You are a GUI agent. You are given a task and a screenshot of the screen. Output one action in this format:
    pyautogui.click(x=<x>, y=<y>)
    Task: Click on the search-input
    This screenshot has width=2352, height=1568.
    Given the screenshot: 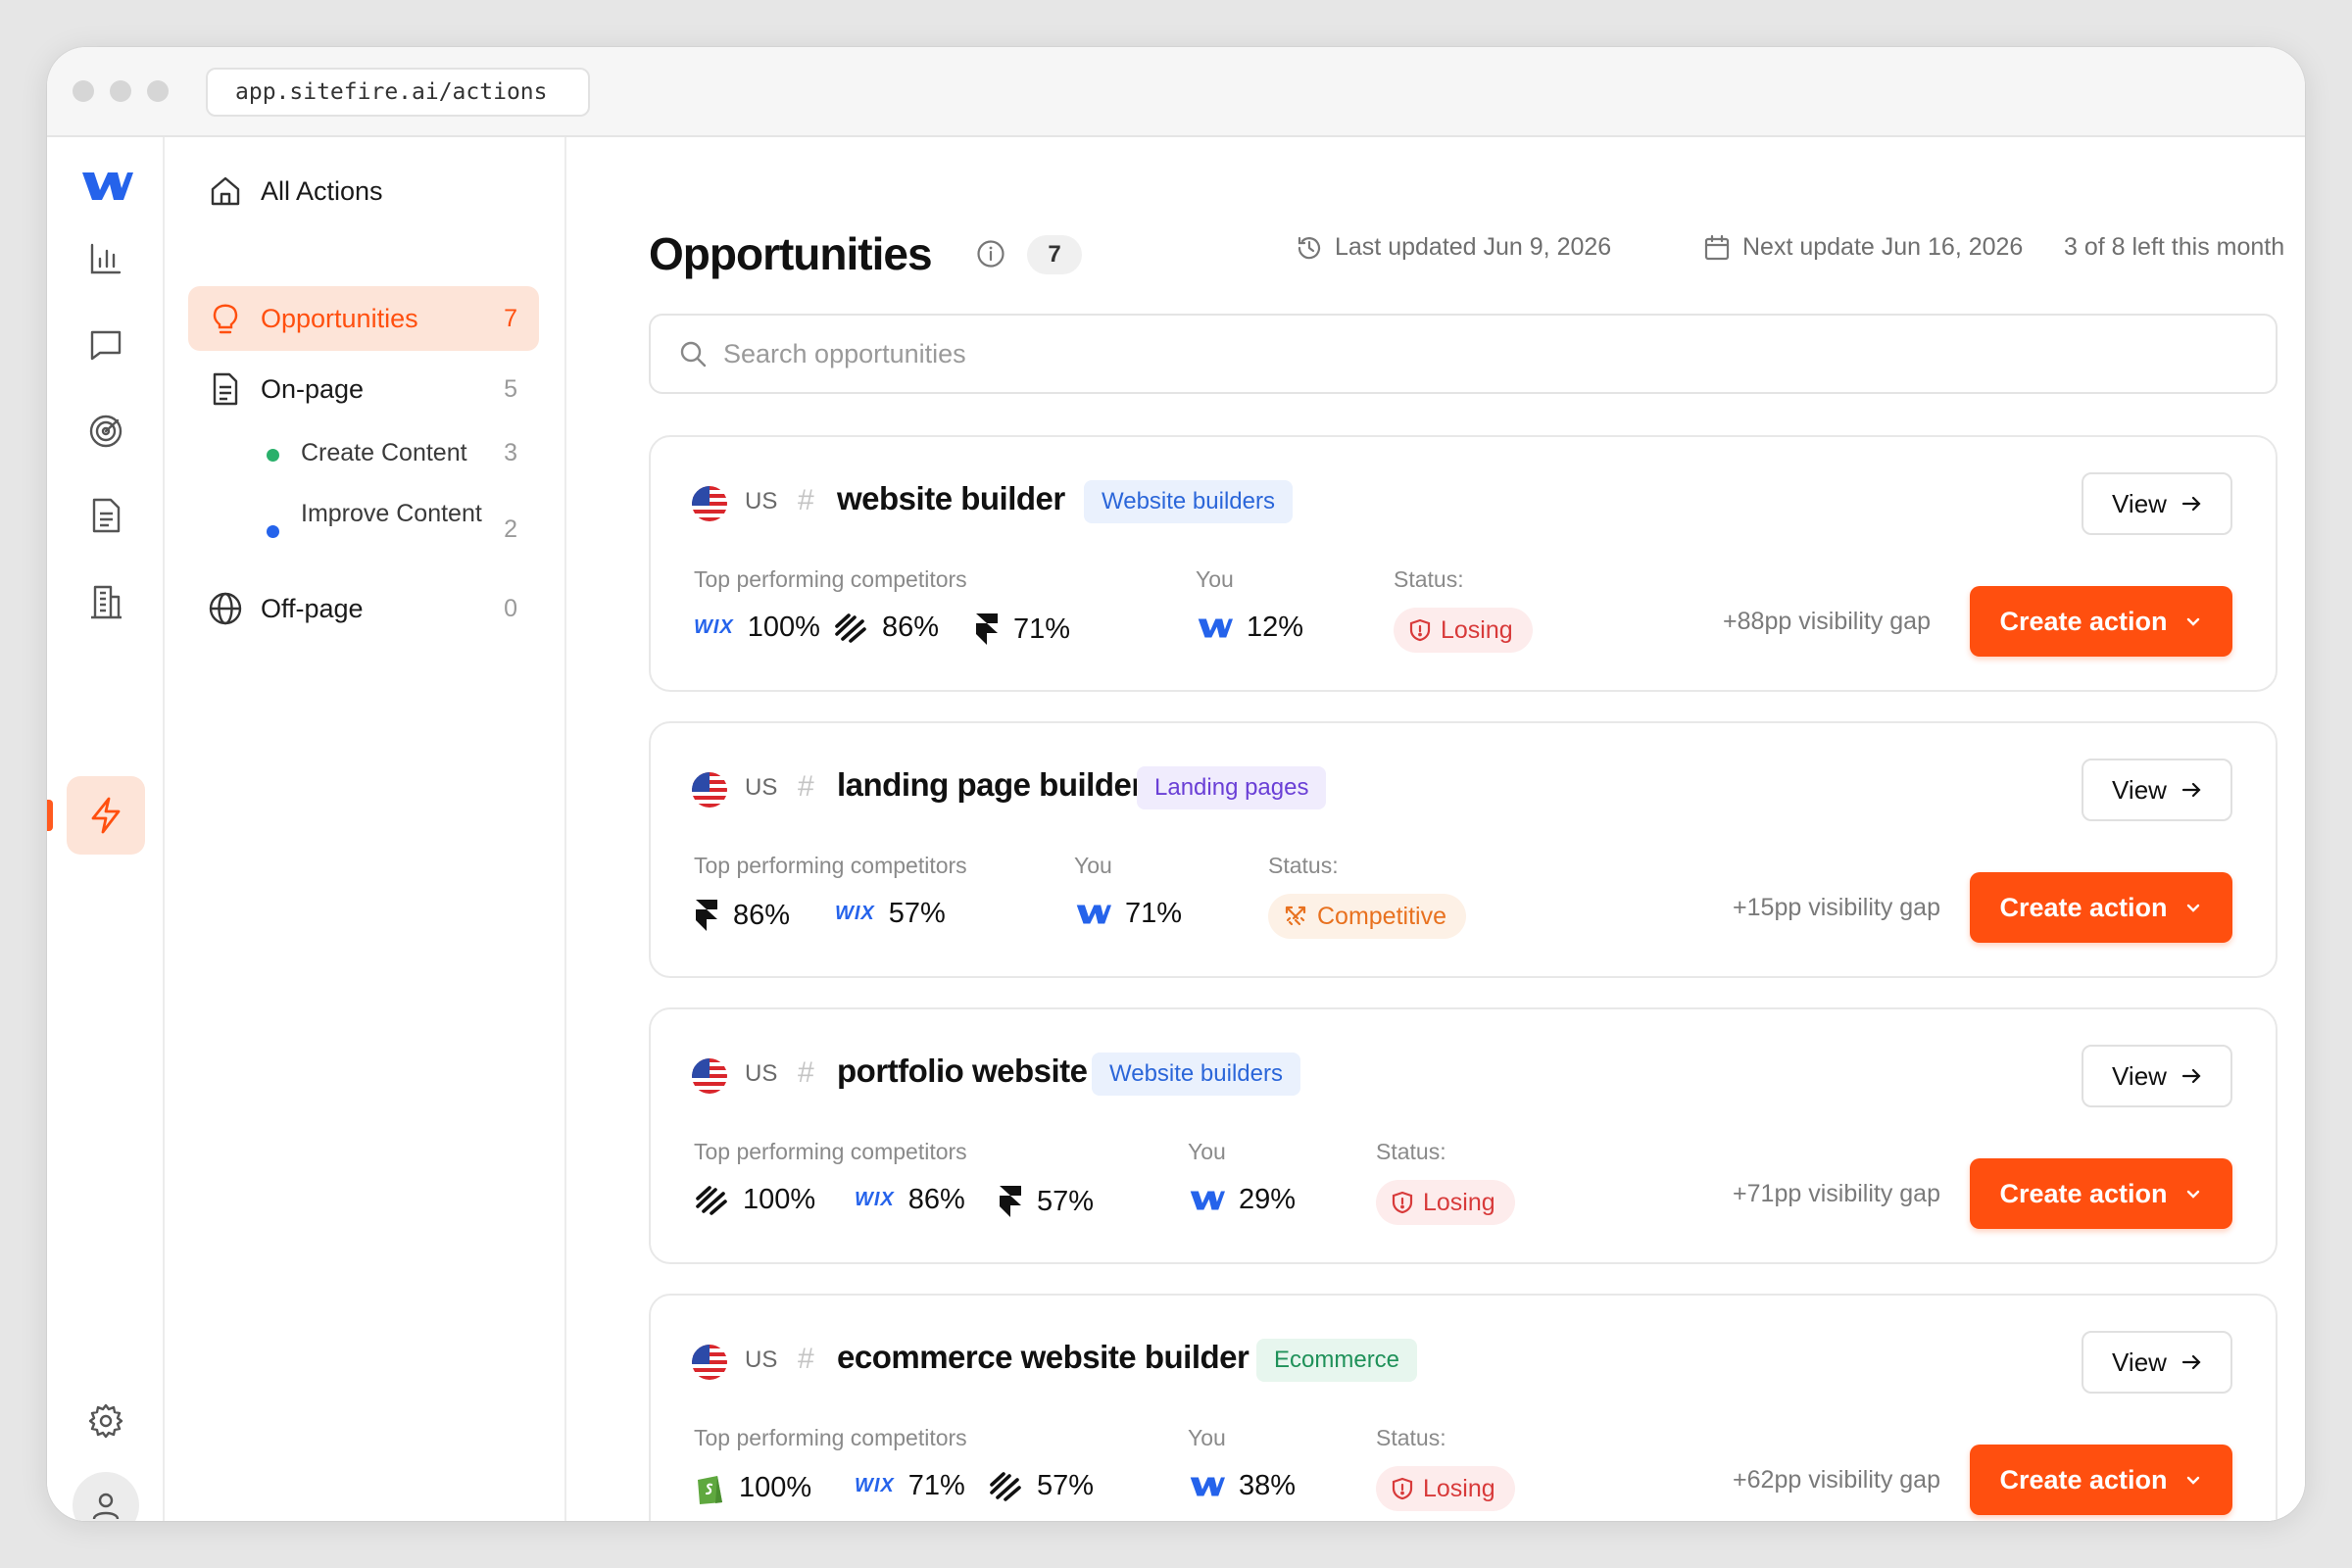 What is the action you would take?
    pyautogui.click(x=1458, y=353)
    